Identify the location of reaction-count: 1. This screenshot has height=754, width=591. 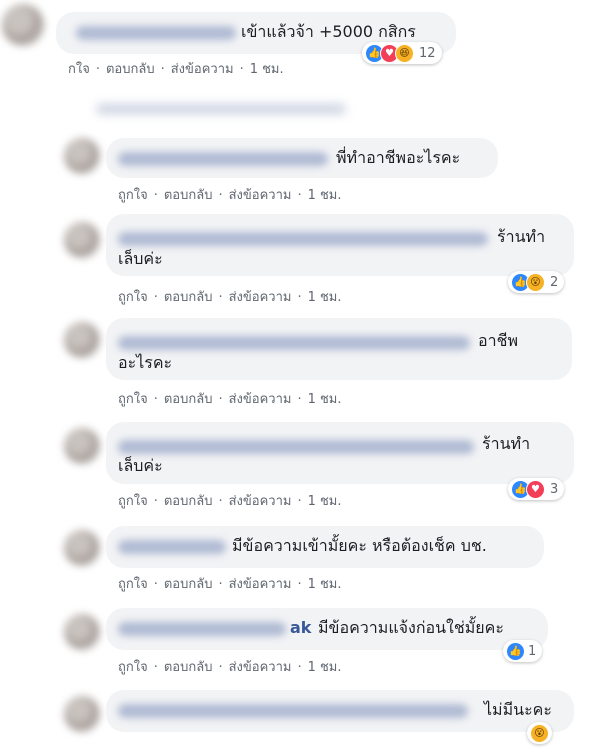
(532, 651).